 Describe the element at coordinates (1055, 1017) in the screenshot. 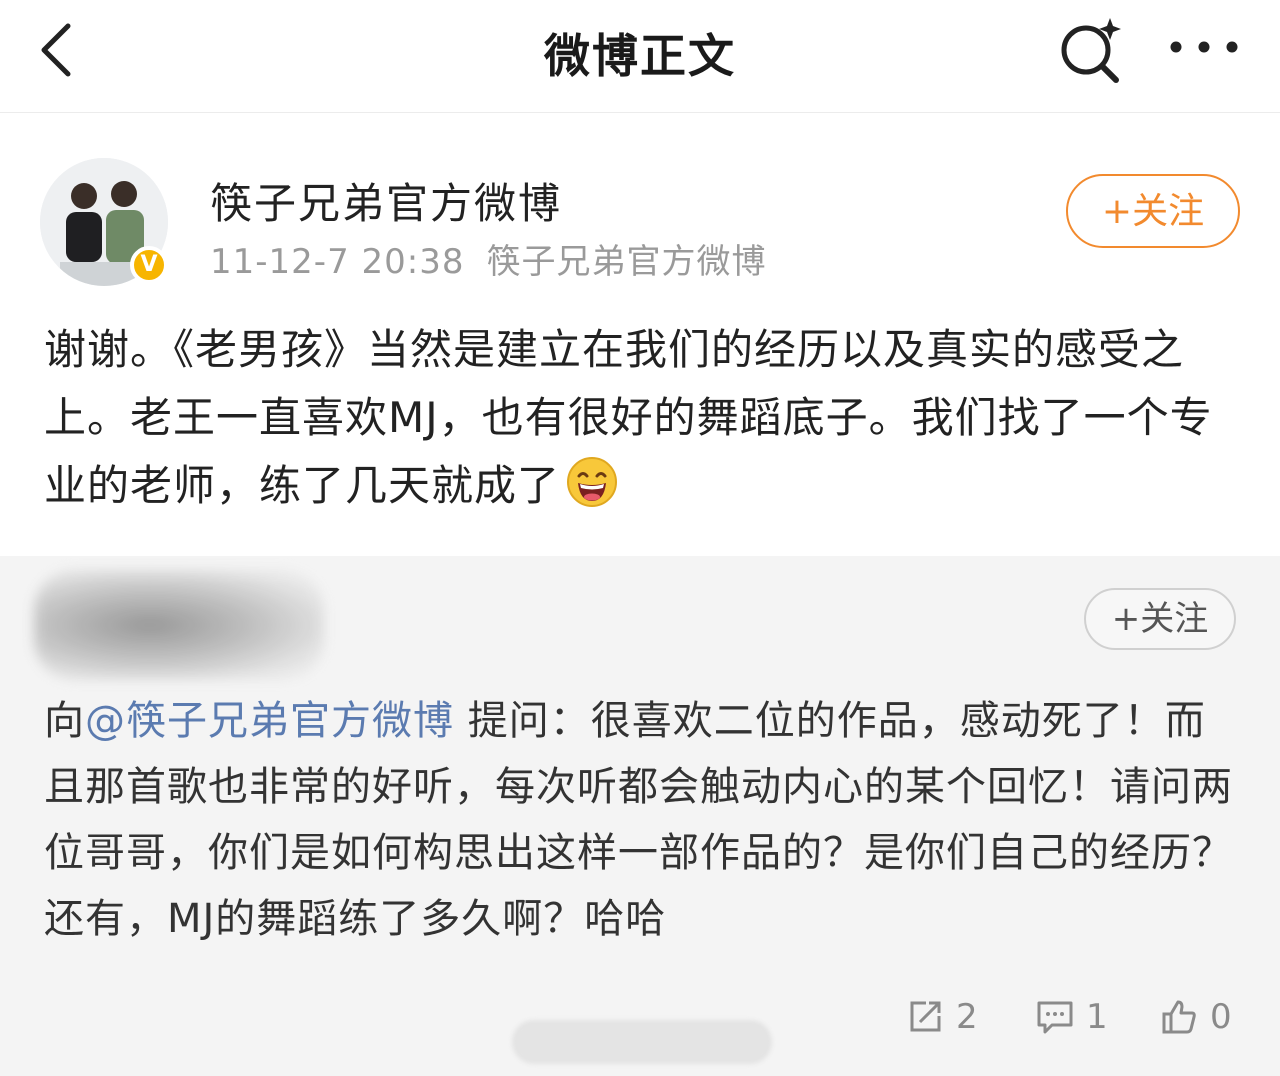

I see `comment-icon` at that location.